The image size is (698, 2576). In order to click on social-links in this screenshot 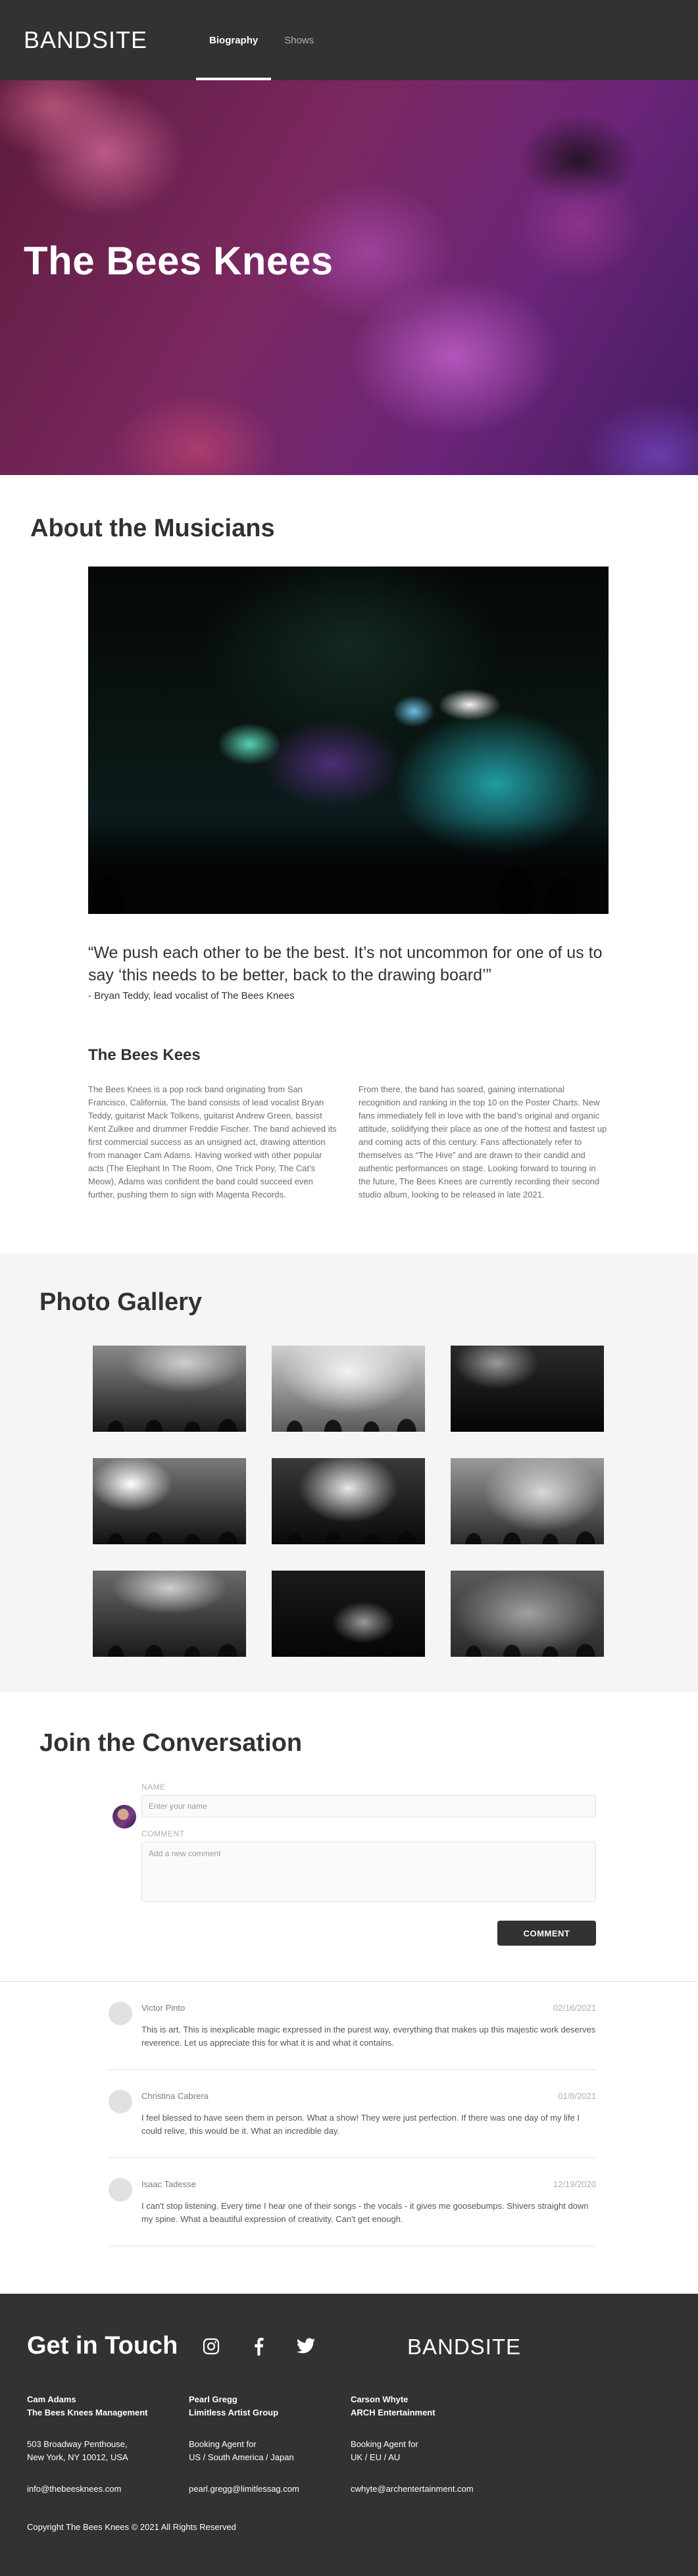, I will do `click(272, 2346)`.